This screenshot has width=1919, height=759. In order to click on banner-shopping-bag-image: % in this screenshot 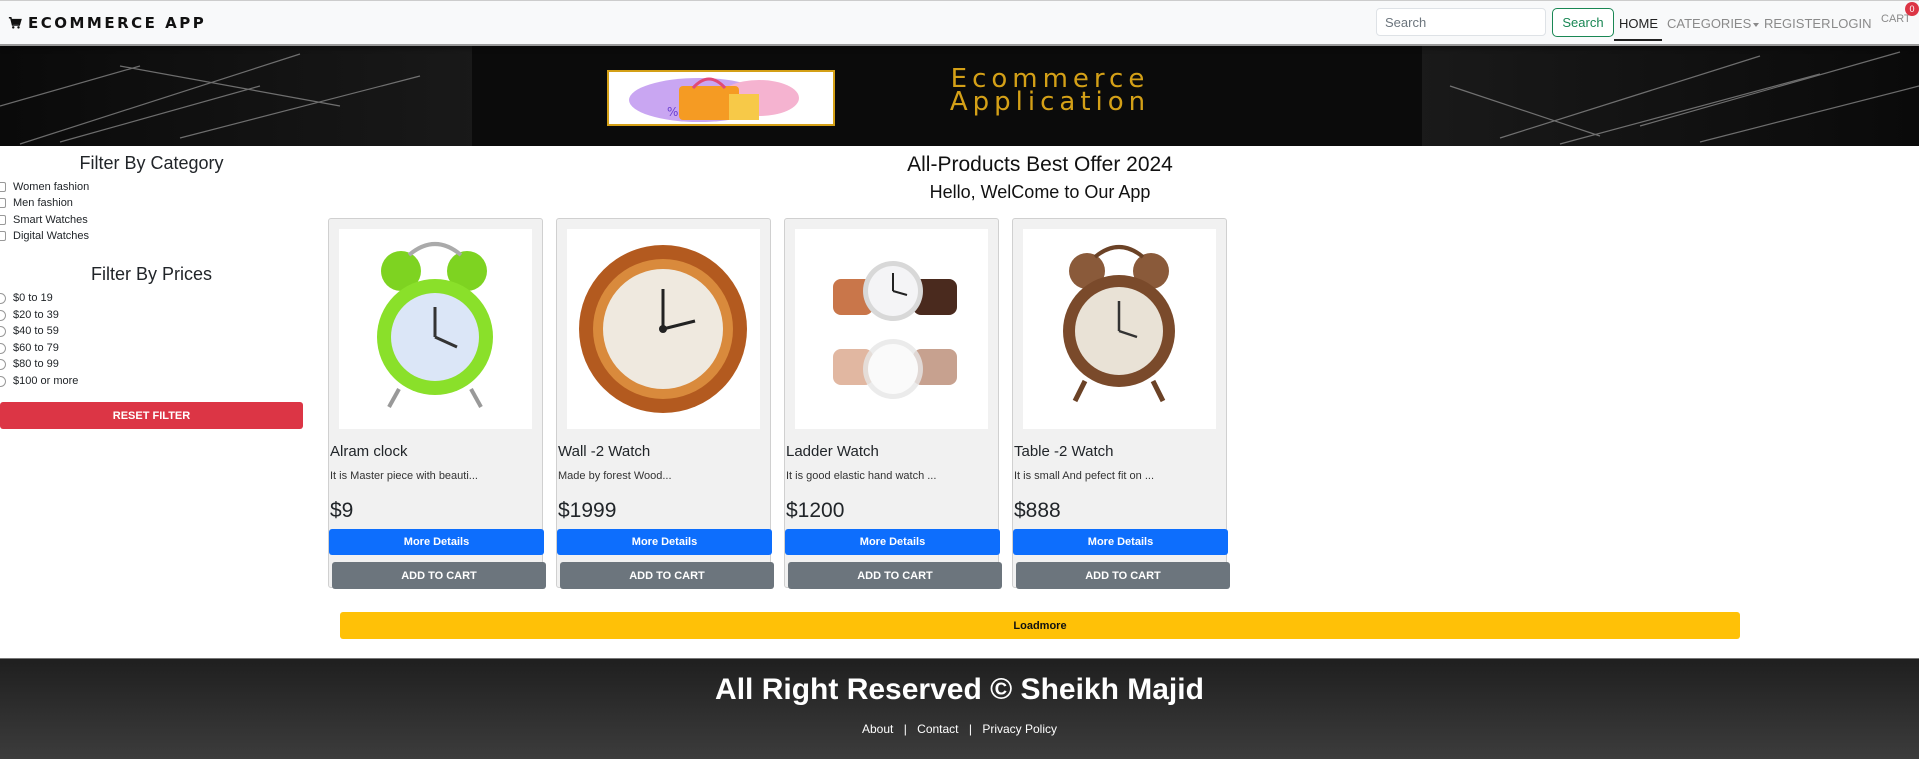, I will do `click(721, 98)`.